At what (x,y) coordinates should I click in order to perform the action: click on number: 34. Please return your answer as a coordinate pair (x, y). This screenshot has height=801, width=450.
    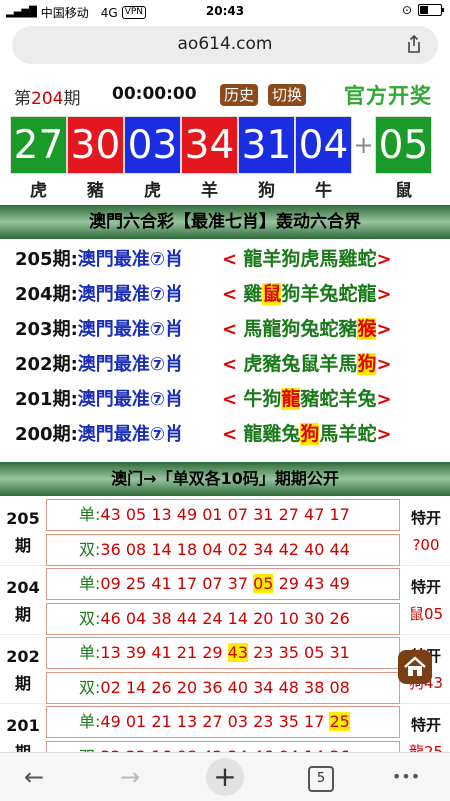
    Looking at the image, I should click on (263, 549).